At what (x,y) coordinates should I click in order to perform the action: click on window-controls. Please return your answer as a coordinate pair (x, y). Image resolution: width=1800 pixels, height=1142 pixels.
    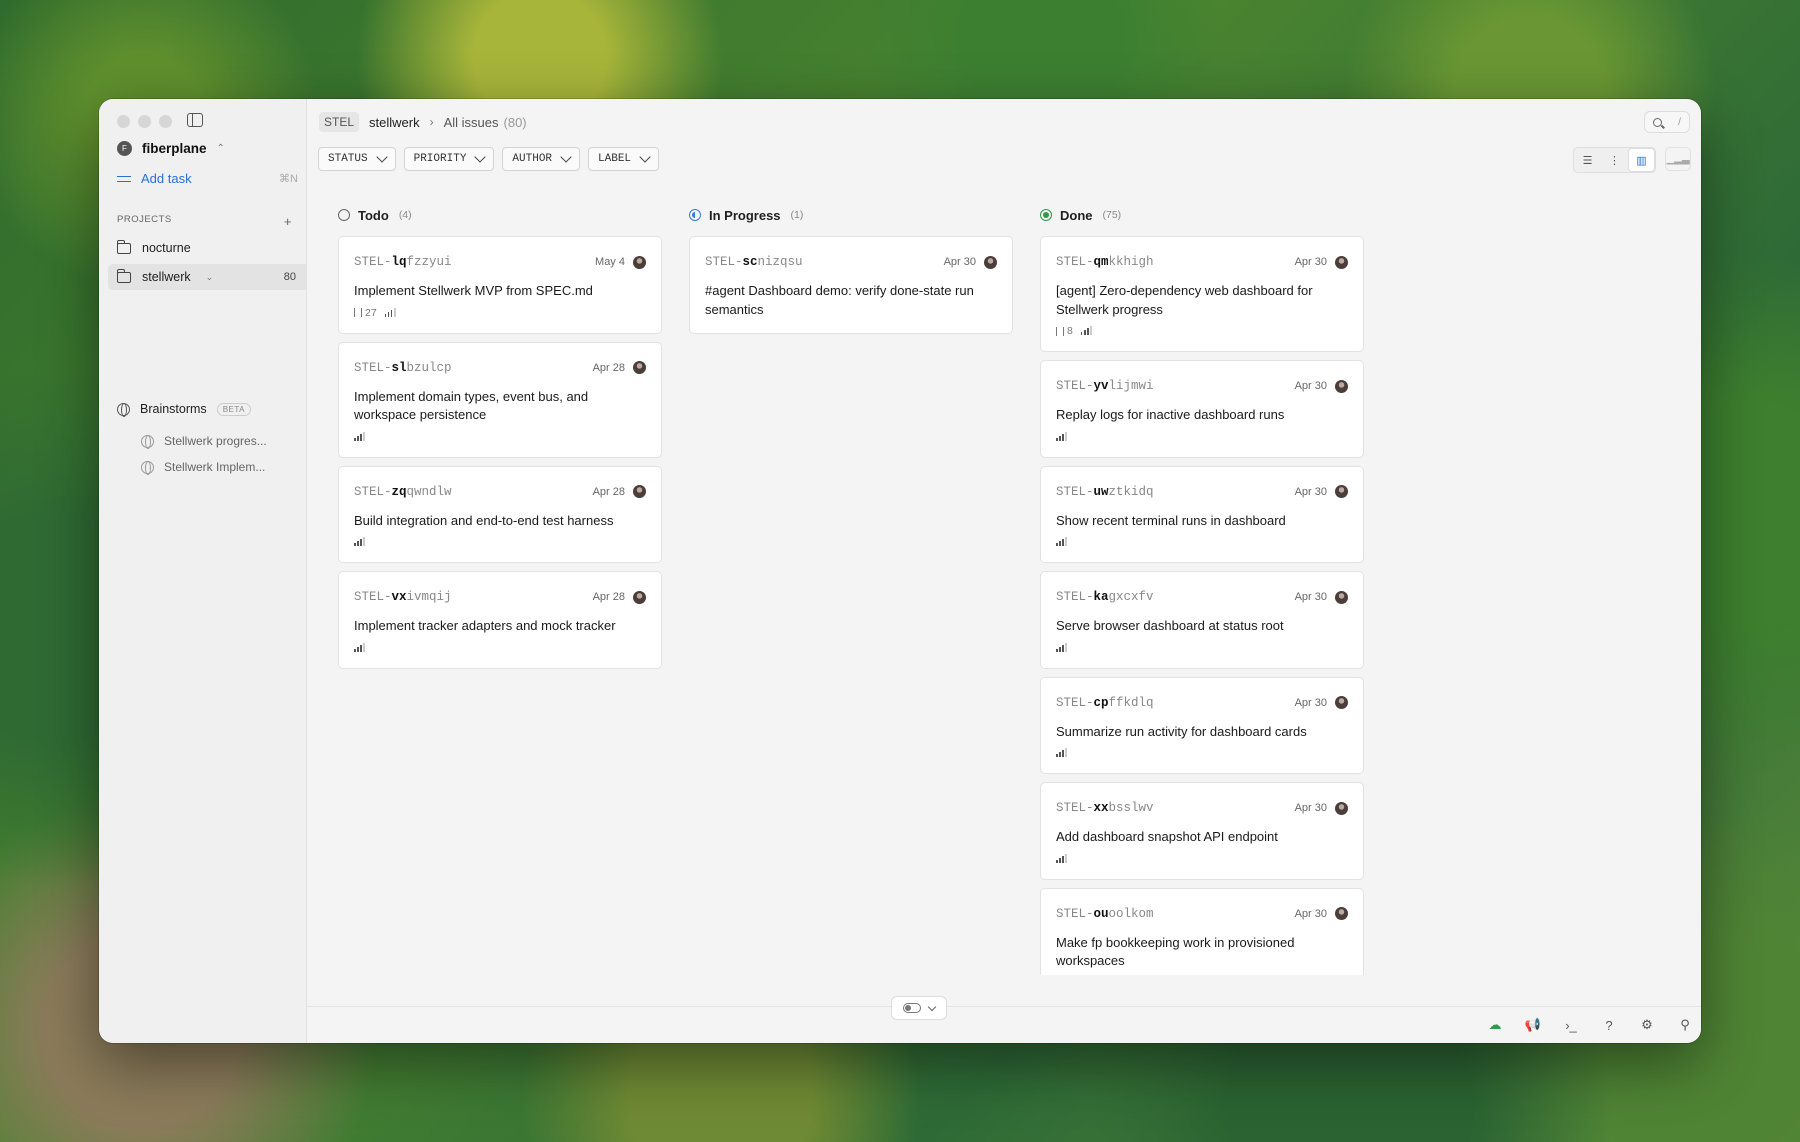
    Looking at the image, I should click on (144, 121).